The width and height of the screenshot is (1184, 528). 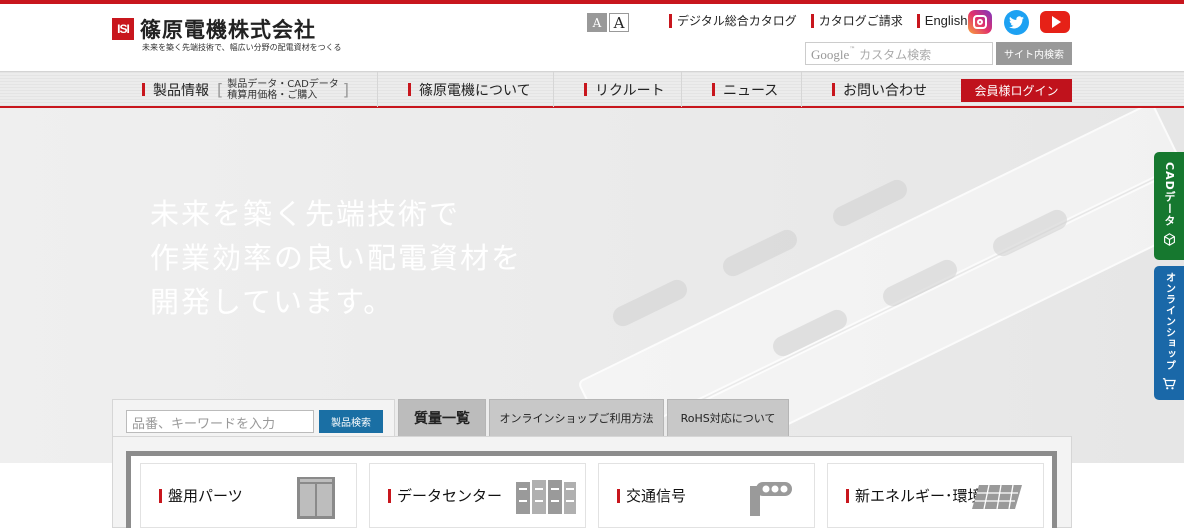 I want to click on tab-weight-list: 質量一覧, so click(x=442, y=417).